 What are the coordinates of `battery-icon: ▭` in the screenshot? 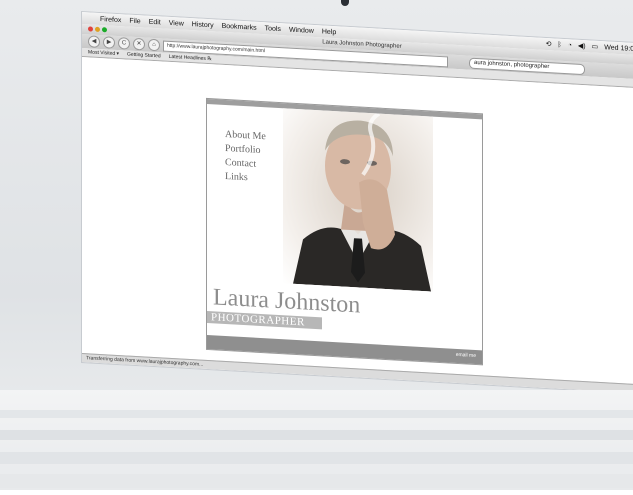 It's located at (595, 46).